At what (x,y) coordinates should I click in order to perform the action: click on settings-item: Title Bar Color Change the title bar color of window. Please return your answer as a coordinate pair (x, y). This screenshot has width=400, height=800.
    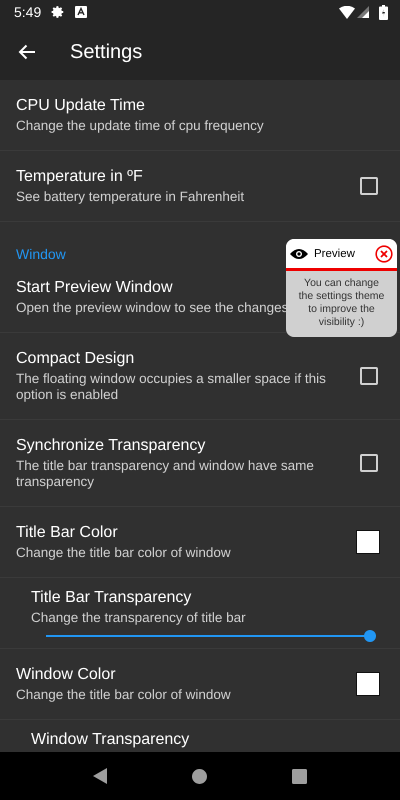
    Looking at the image, I should click on (200, 542).